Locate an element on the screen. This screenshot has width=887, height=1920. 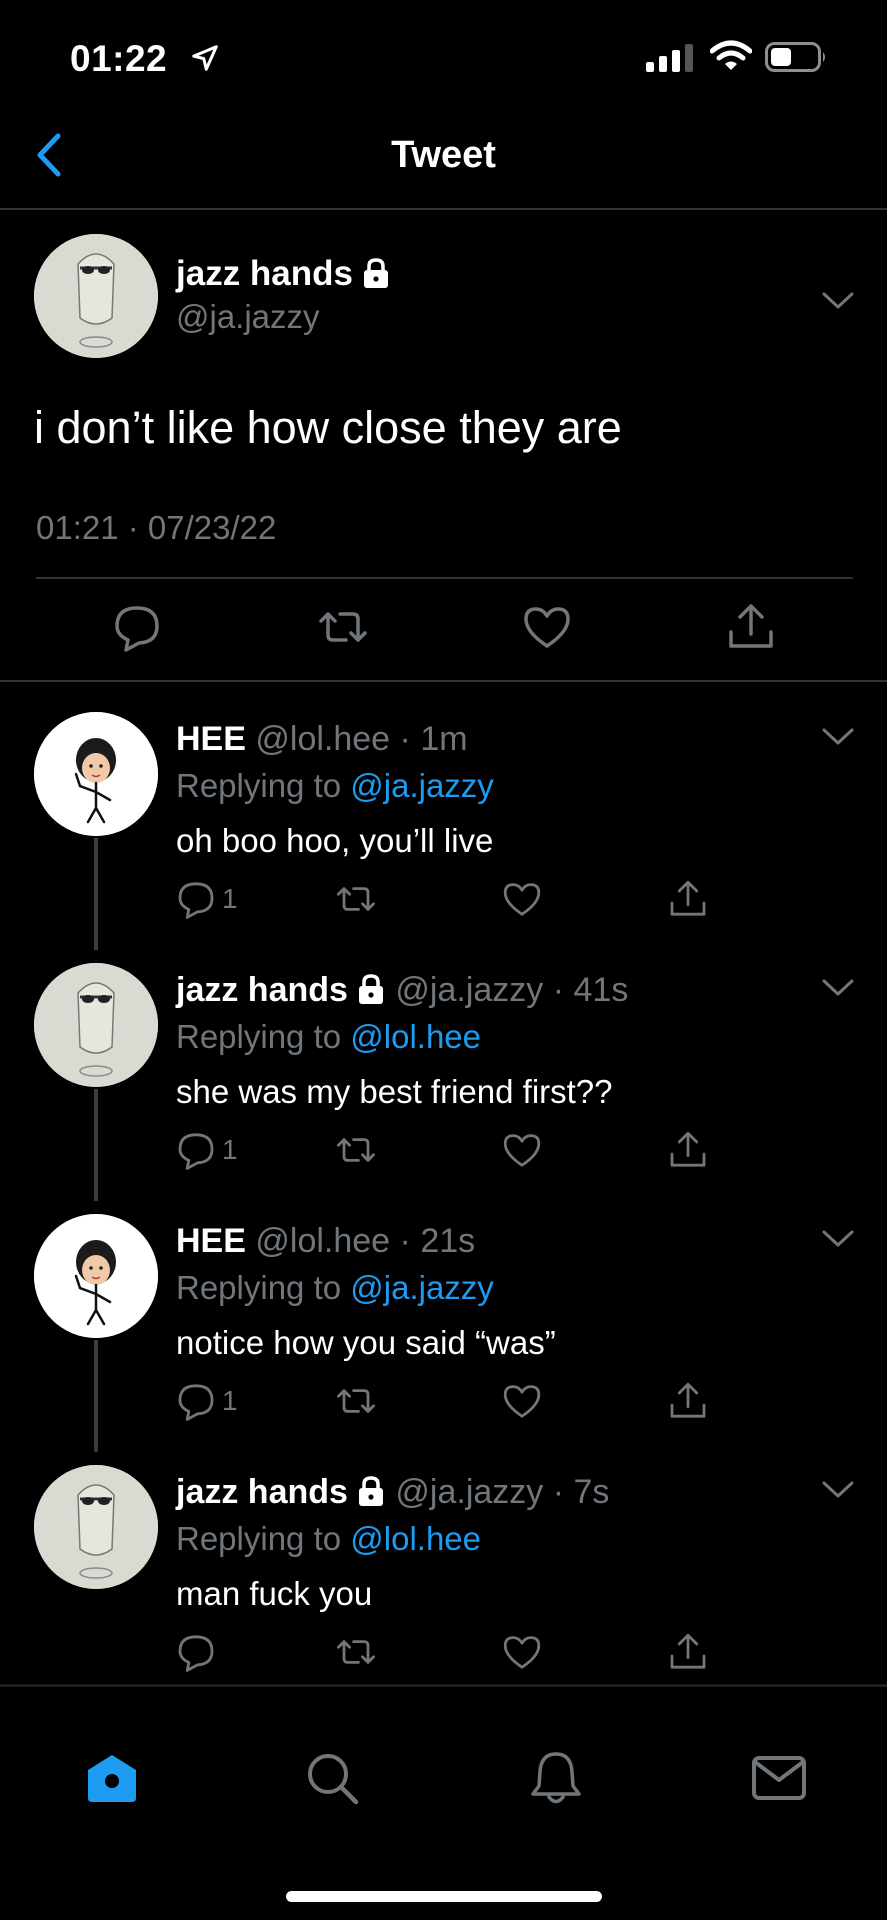
location-arrow-icon is located at coordinates (205, 58).